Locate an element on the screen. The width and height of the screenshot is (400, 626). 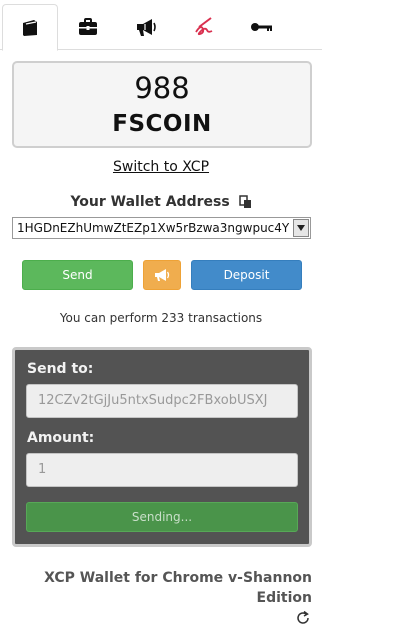
wallet-address-heading: Your Wallet Address is located at coordinates (161, 203).